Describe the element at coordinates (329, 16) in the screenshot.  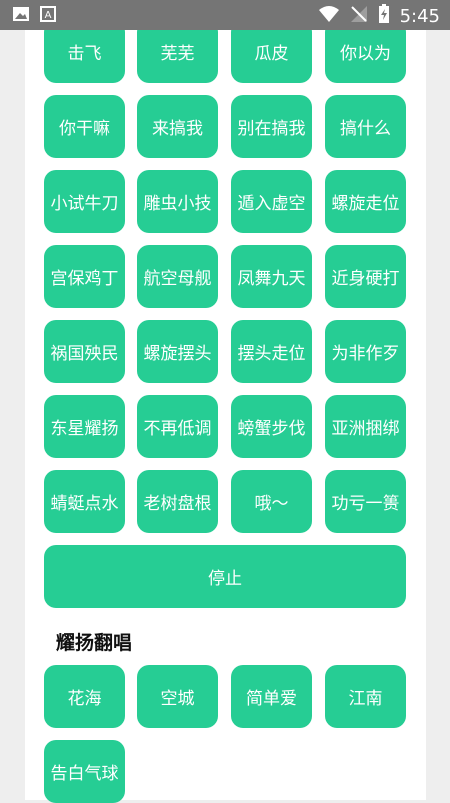
I see `wifi-icon` at that location.